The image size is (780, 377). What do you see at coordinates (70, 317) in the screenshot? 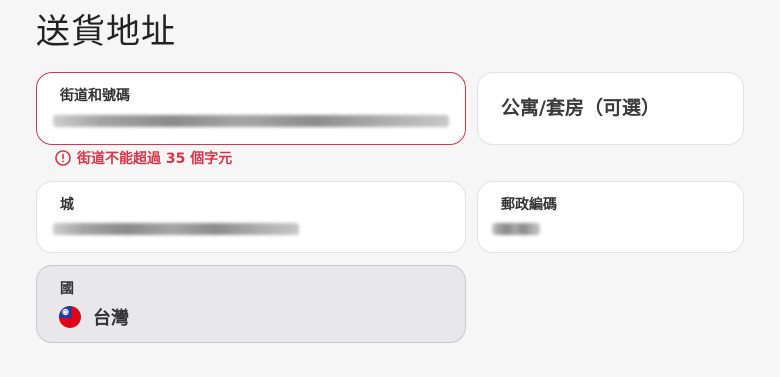
I see `taiwan-flag-icon` at bounding box center [70, 317].